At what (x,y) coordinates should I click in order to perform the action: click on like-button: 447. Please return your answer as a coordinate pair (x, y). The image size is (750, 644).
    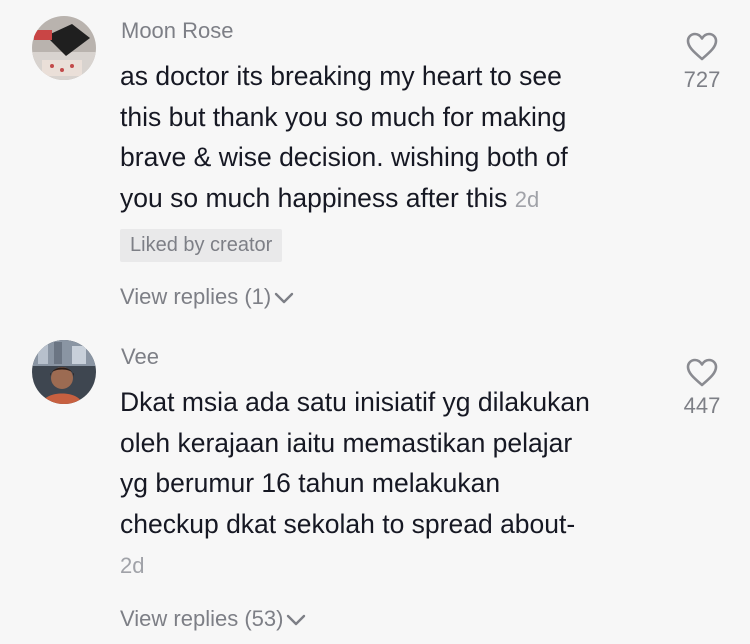
    Looking at the image, I should click on (702, 388).